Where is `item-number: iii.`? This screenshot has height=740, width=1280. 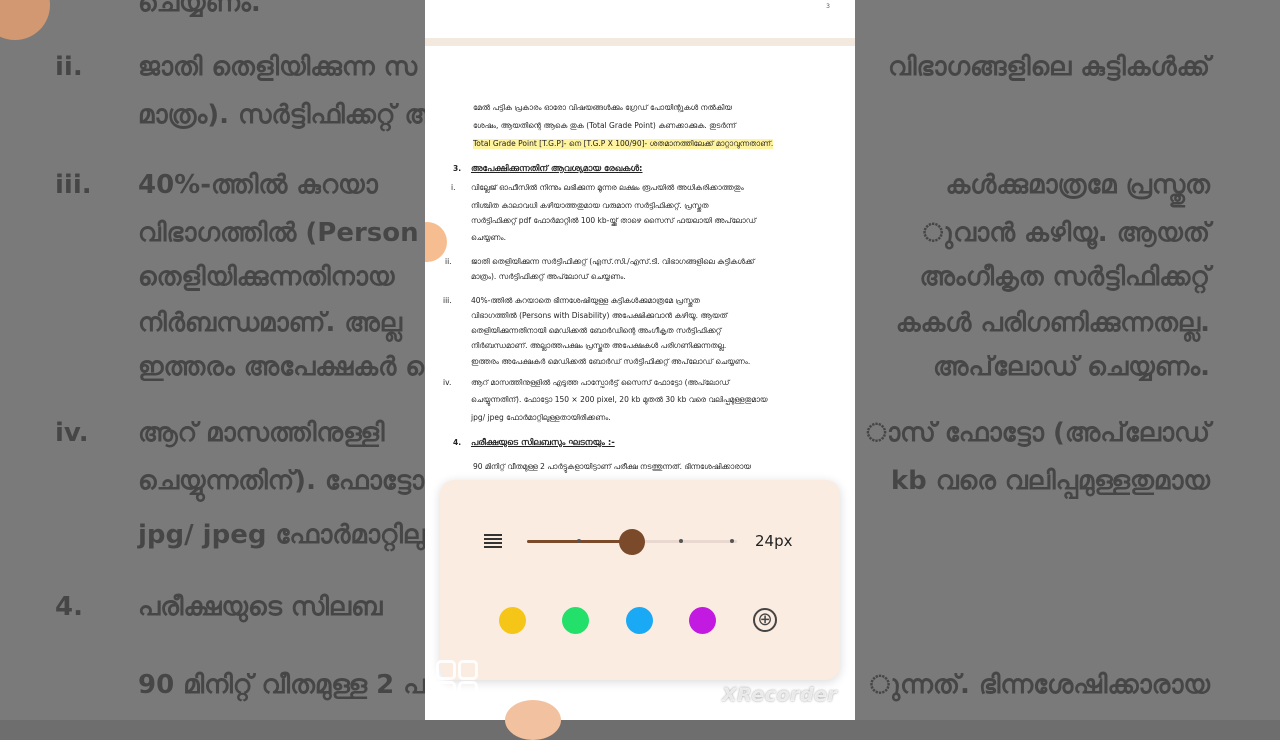 item-number: iii. is located at coordinates (447, 300).